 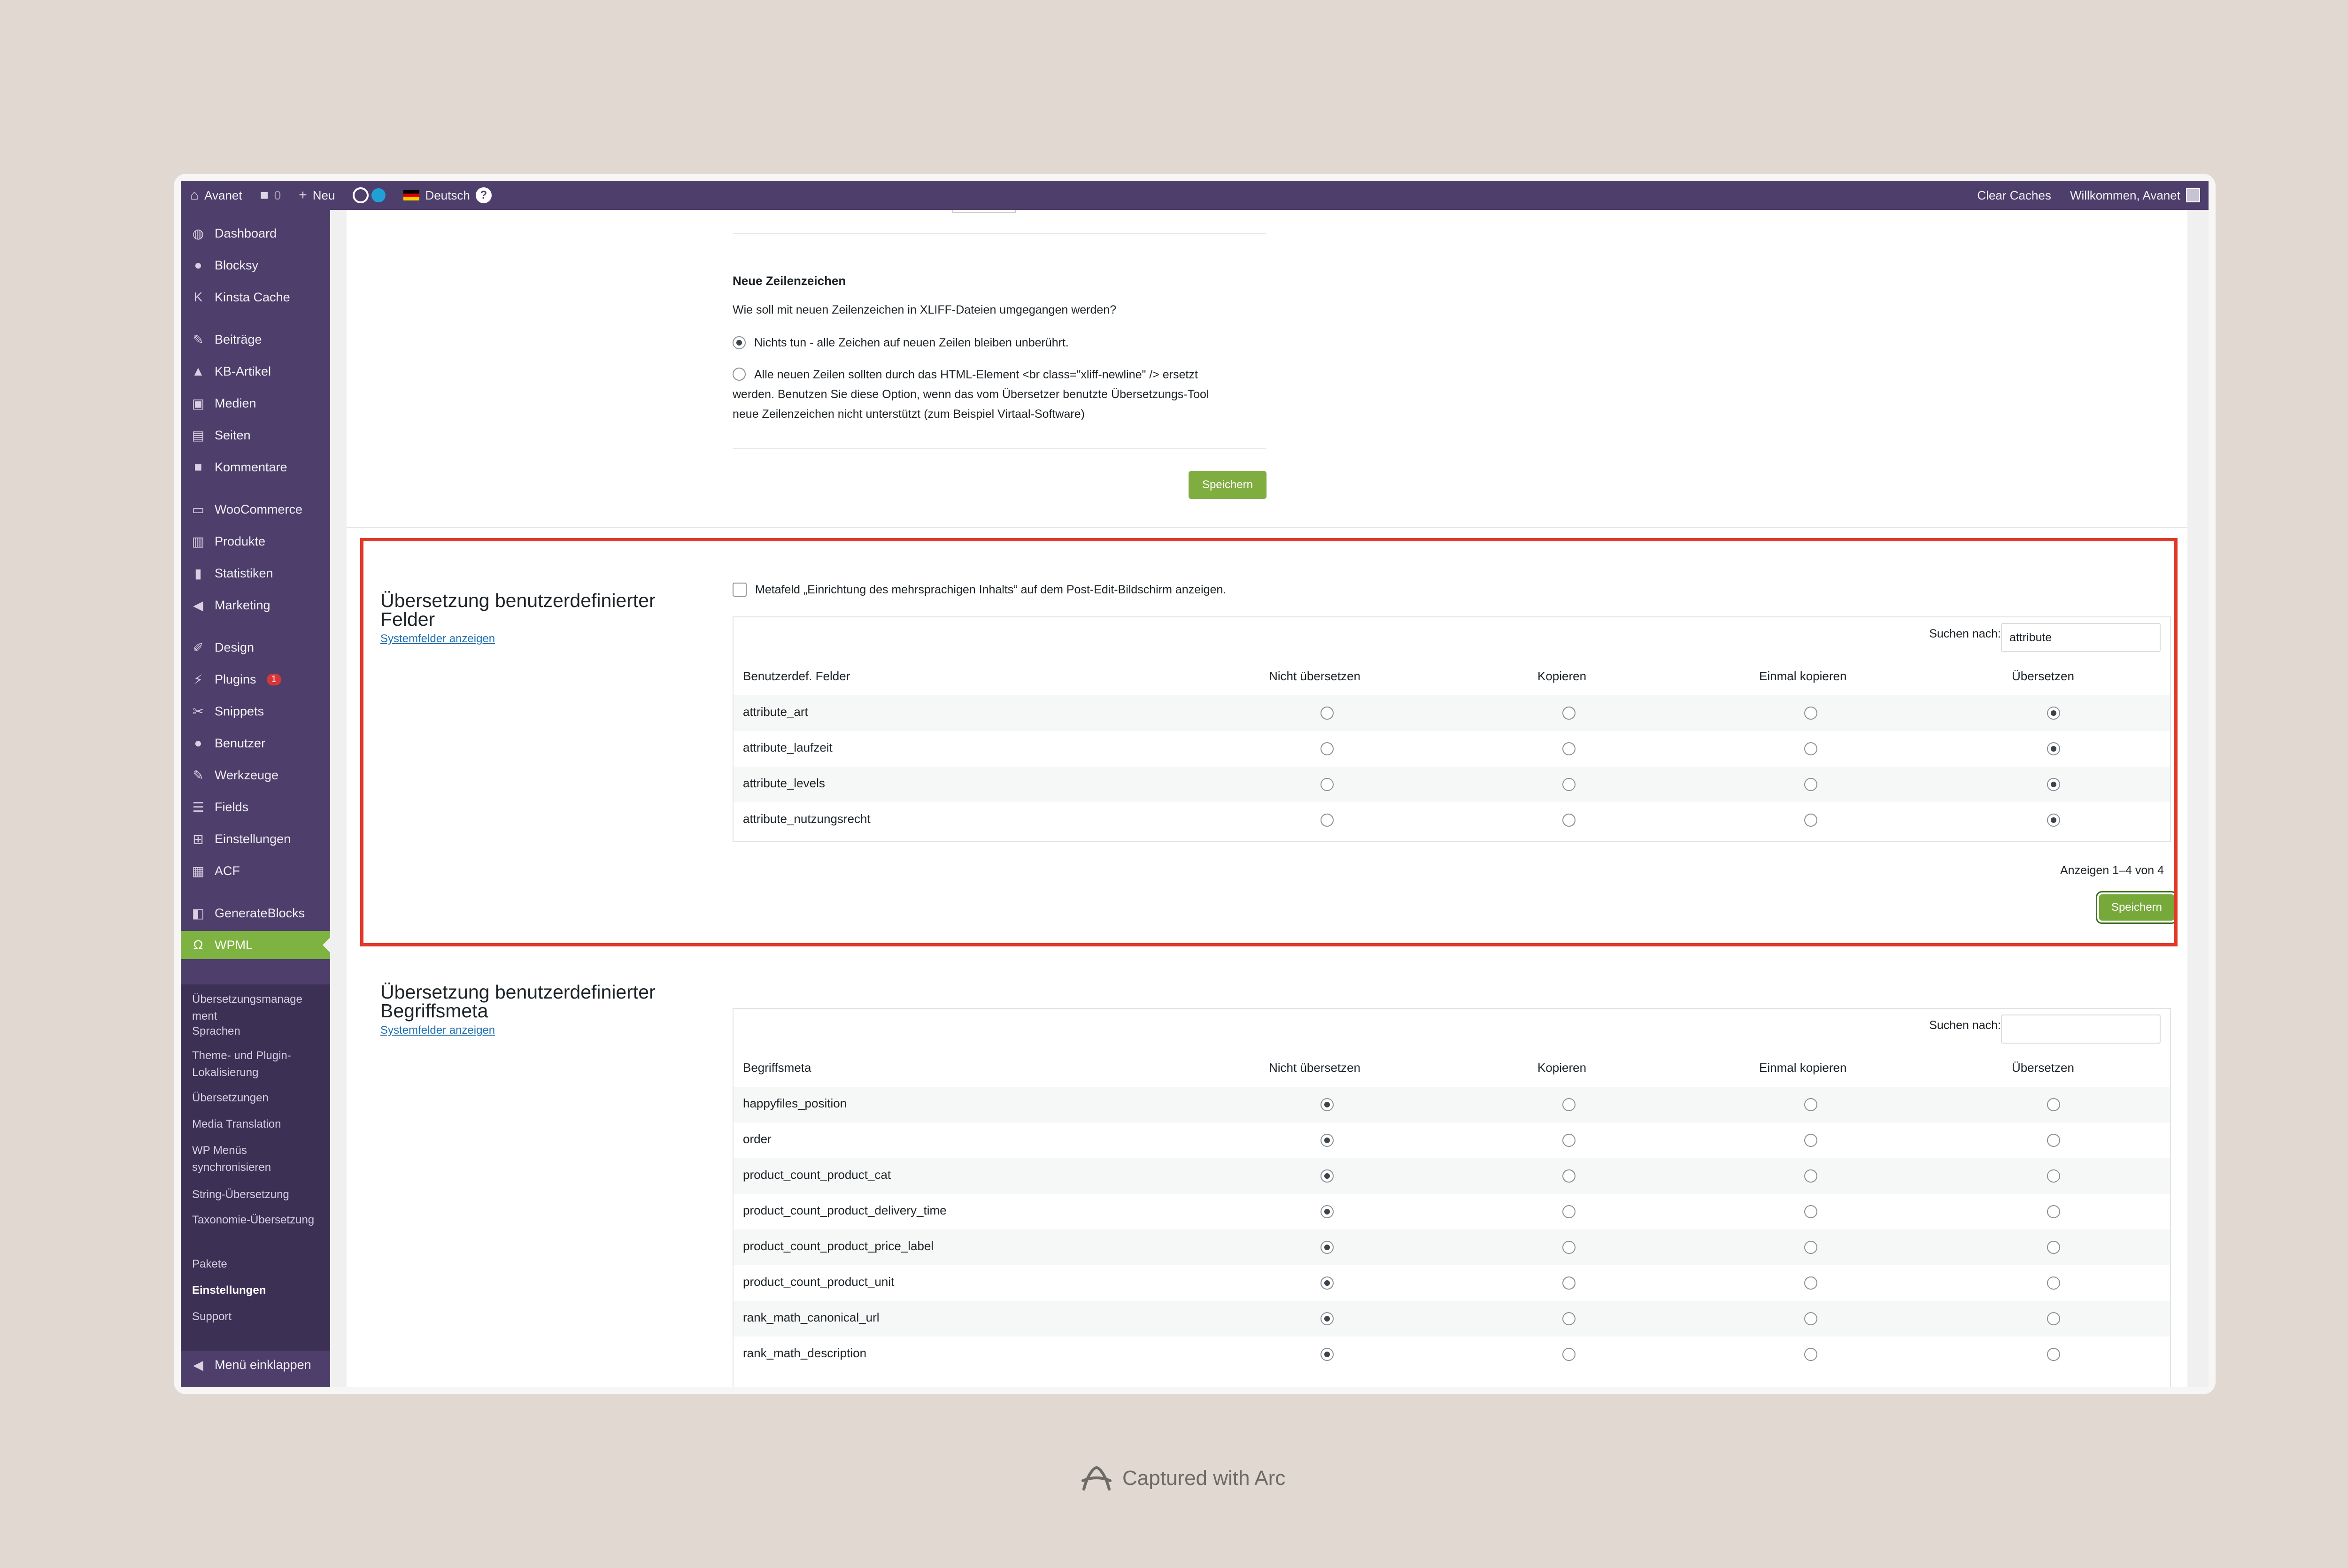 What do you see at coordinates (805, 1353) in the screenshot?
I see `term-meta-name: rank_math_description` at bounding box center [805, 1353].